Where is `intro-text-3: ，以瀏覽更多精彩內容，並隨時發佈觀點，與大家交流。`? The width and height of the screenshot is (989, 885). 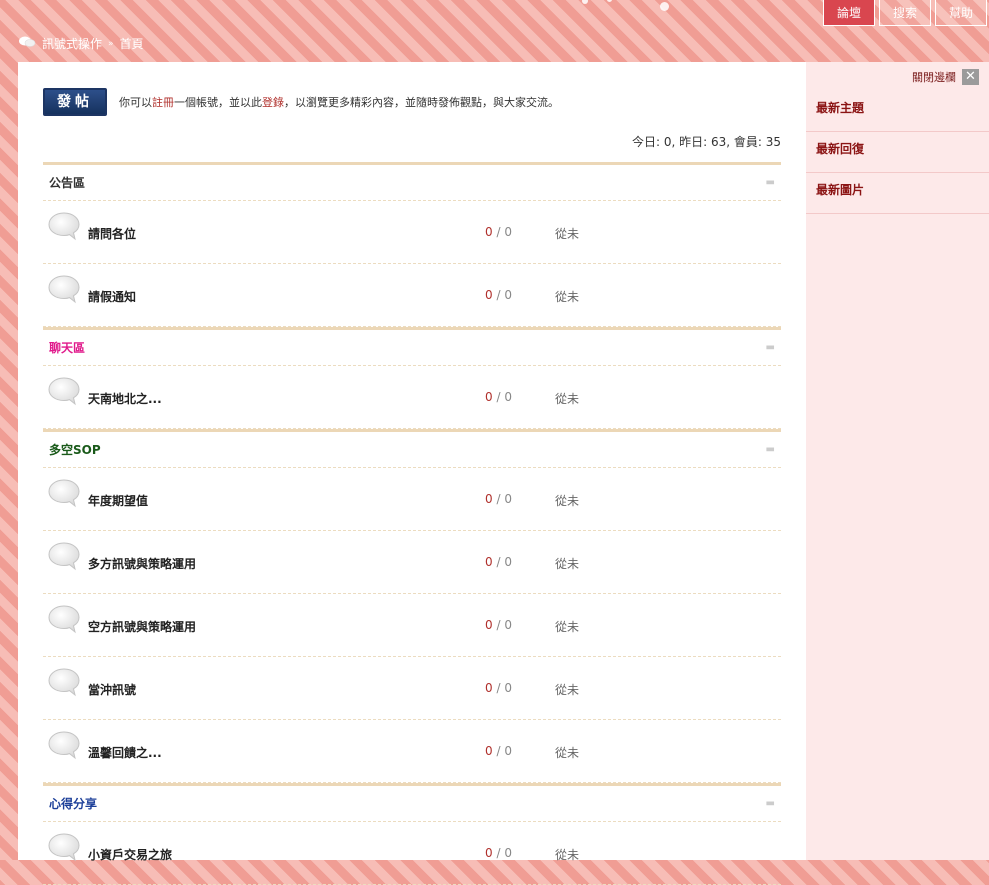
intro-text-3: ，以瀏覽更多精彩內容，並隨時發佈觀點，與大家交流。 is located at coordinates (421, 102).